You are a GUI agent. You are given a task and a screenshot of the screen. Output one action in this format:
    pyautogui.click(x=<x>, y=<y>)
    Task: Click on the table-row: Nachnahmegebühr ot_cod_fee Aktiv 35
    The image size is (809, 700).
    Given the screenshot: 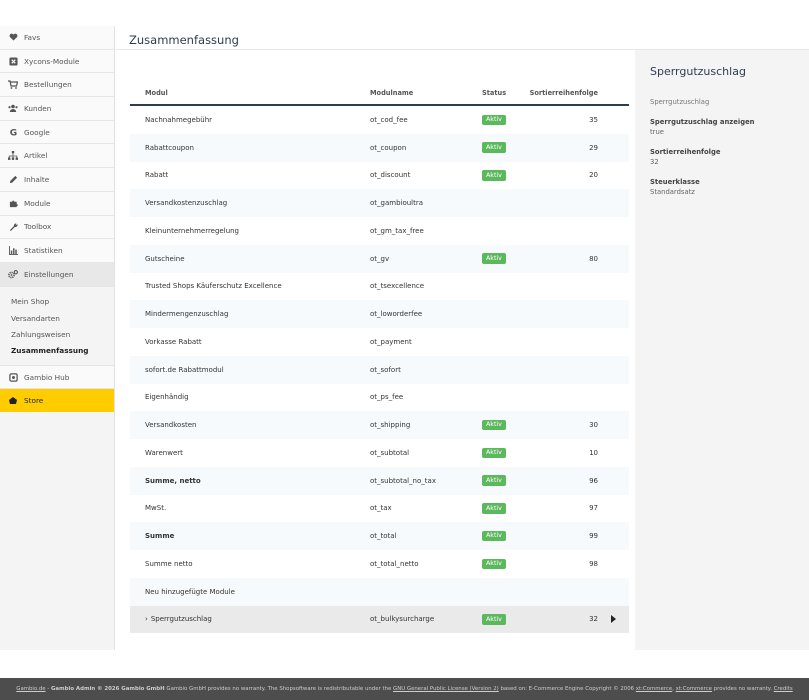 What is the action you would take?
    pyautogui.click(x=379, y=120)
    